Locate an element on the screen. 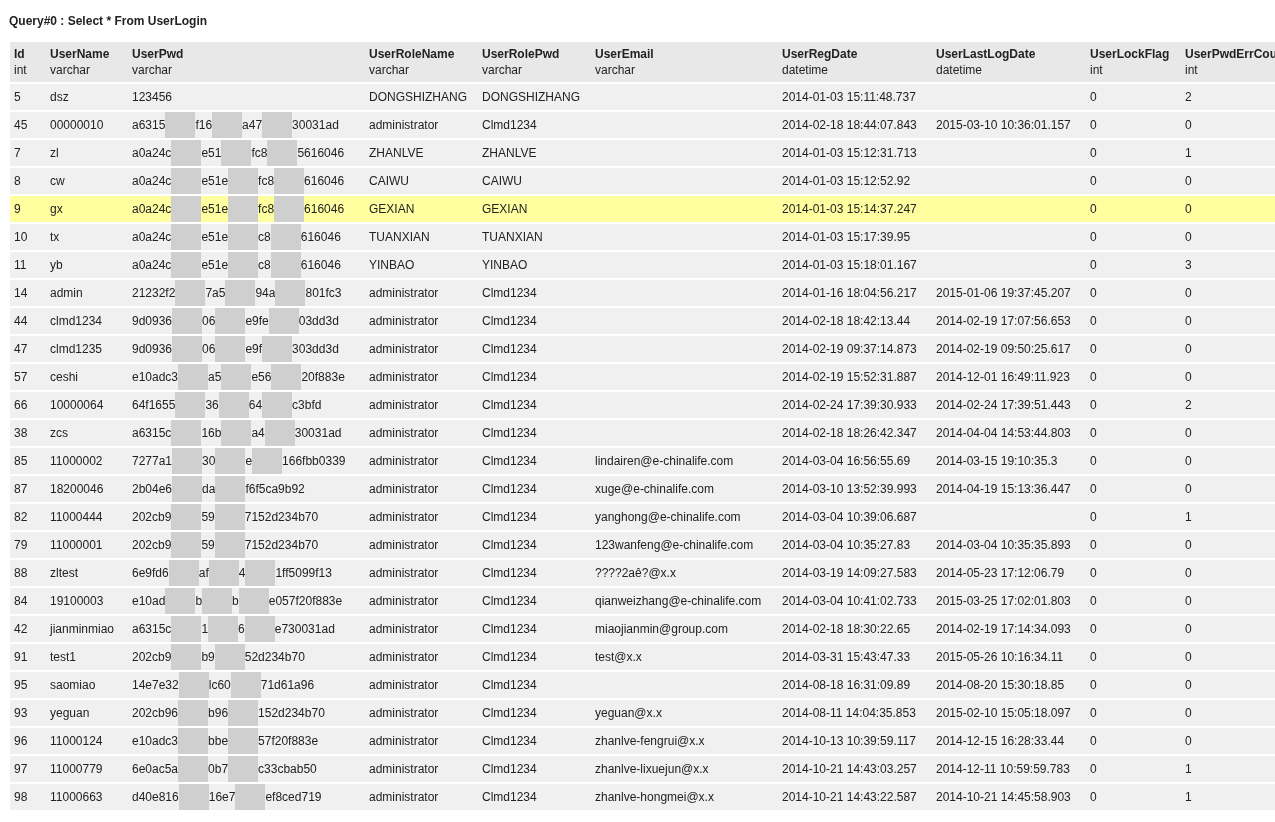 The width and height of the screenshot is (1275, 822). password-fragment: 0b7 is located at coordinates (218, 769).